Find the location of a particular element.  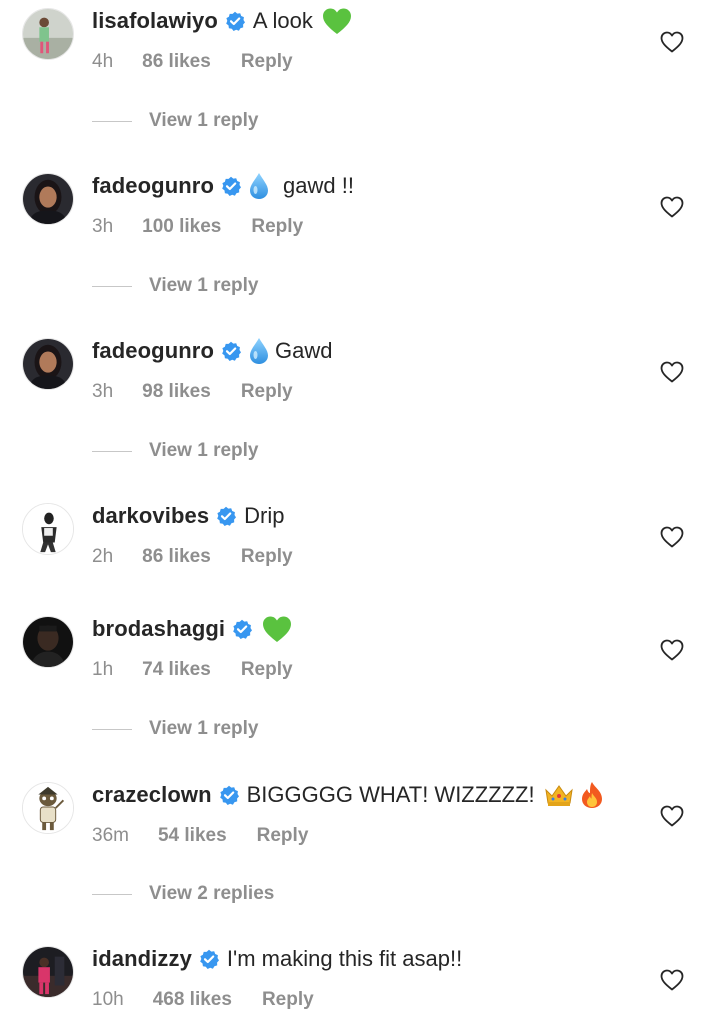

comment-meta: 3h 98 likes Reply is located at coordinates (192, 392).